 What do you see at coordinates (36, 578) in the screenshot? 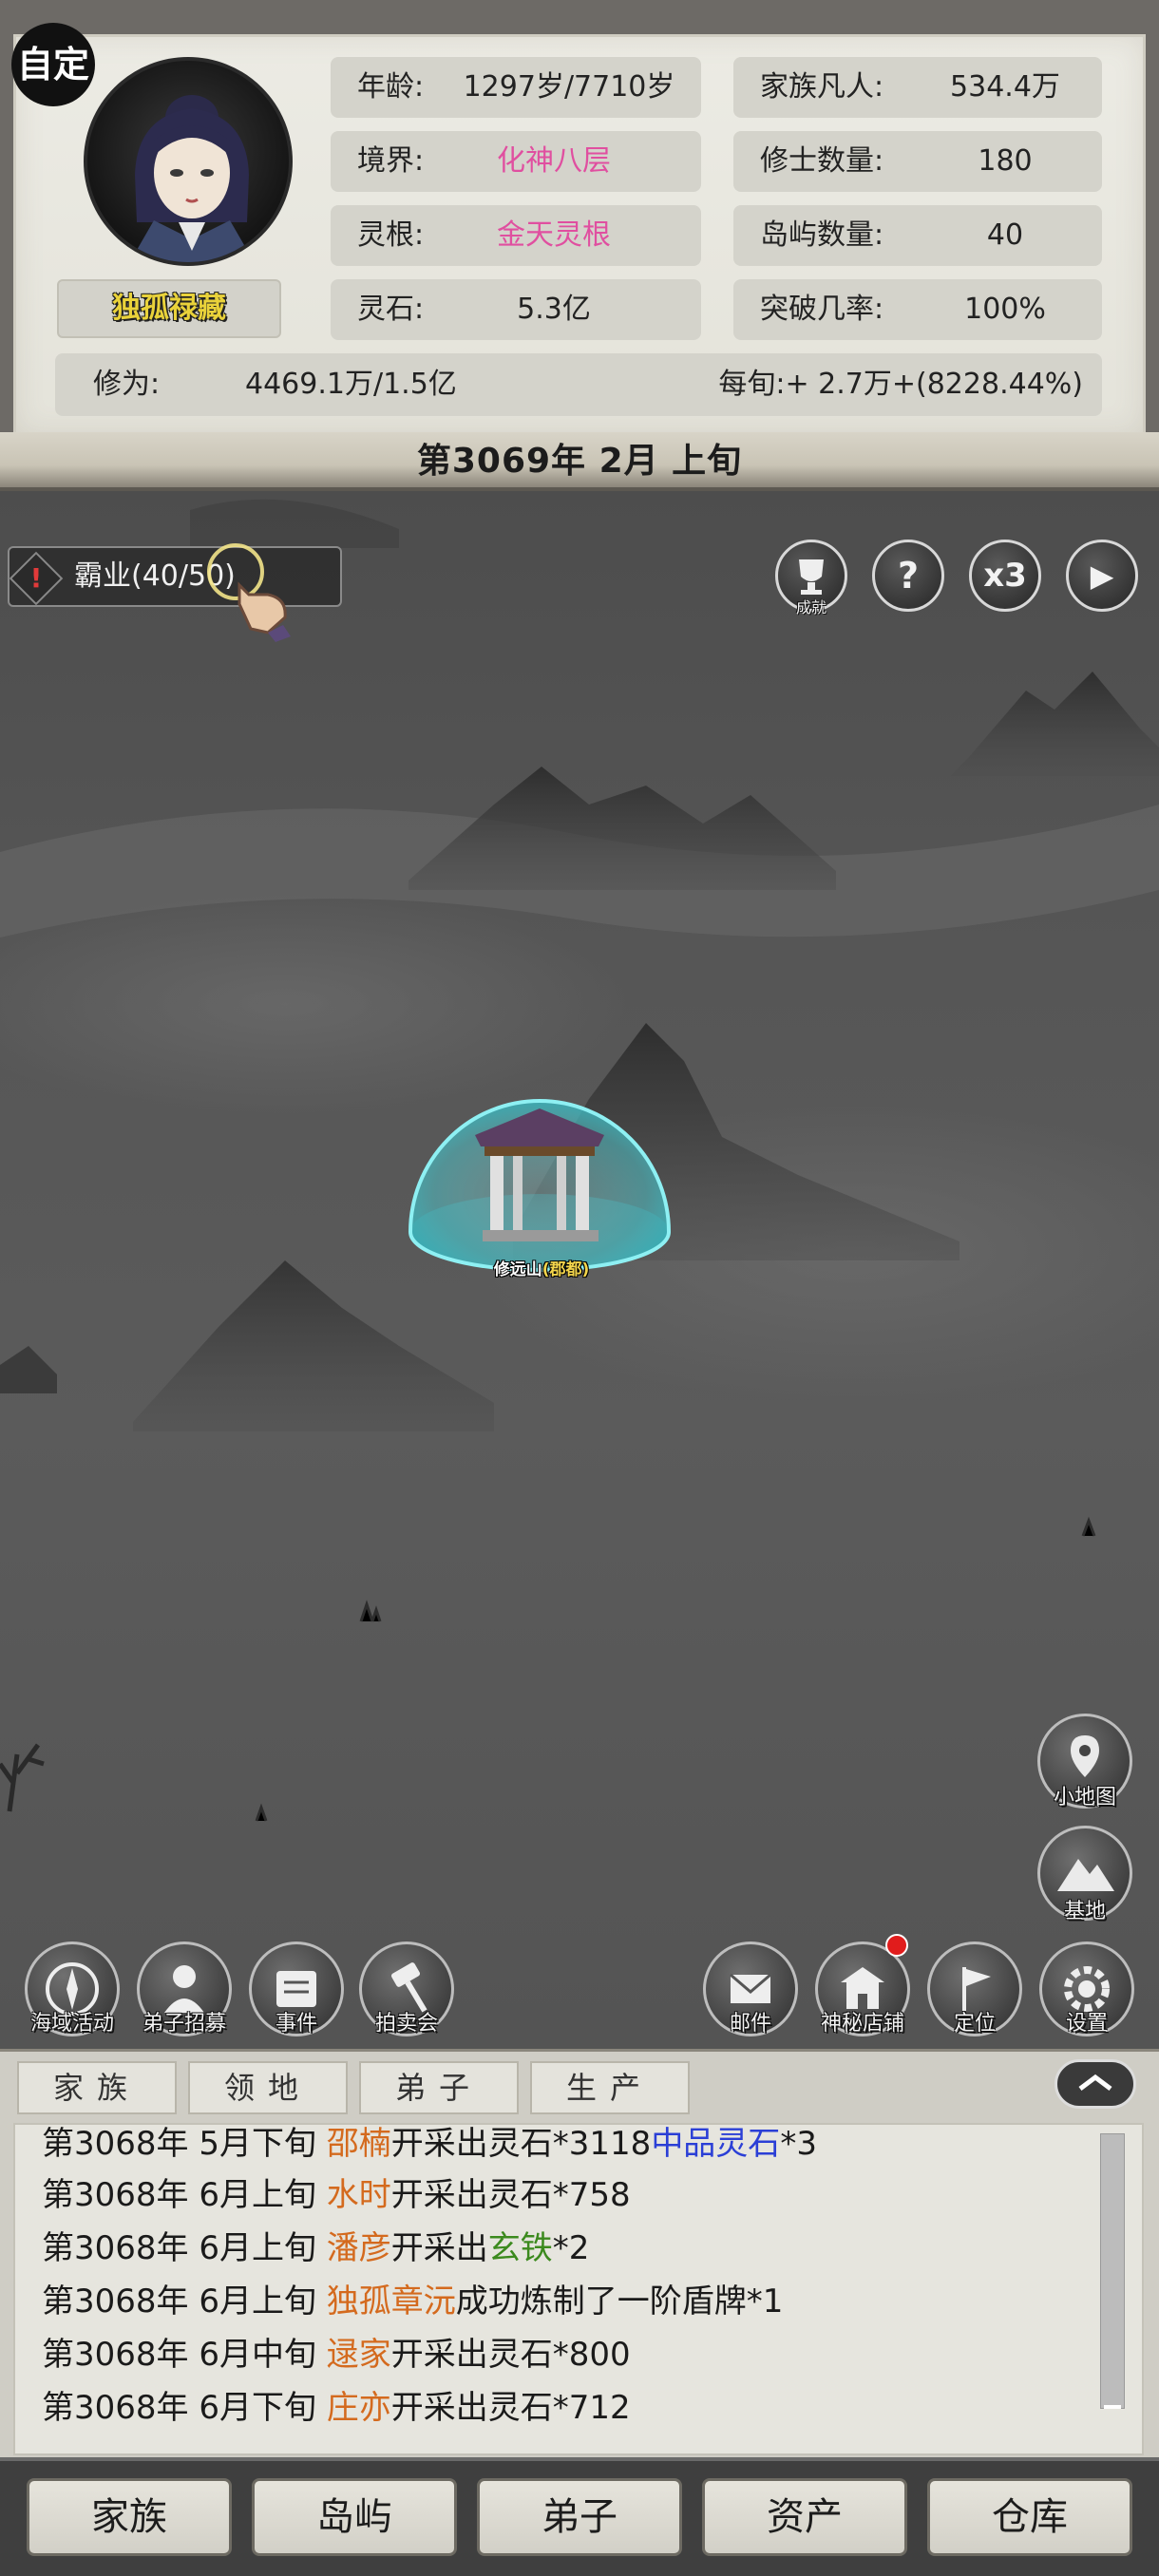
I see `warning-icon: !` at bounding box center [36, 578].